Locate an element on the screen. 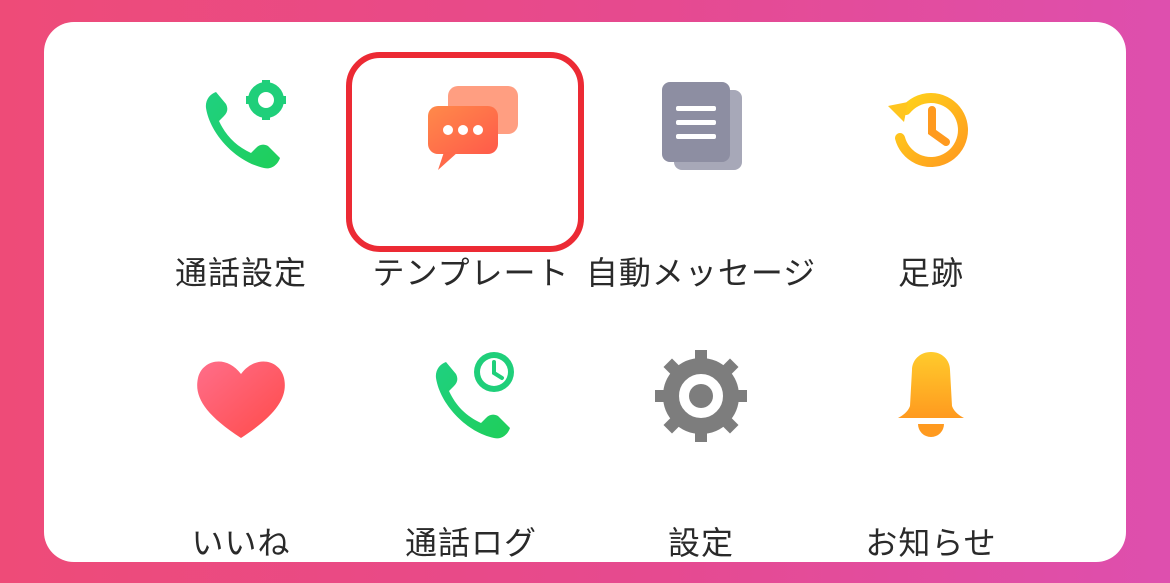 This screenshot has height=583, width=1170. menu-item-auto-message: 自動メッセージ is located at coordinates (701, 184).